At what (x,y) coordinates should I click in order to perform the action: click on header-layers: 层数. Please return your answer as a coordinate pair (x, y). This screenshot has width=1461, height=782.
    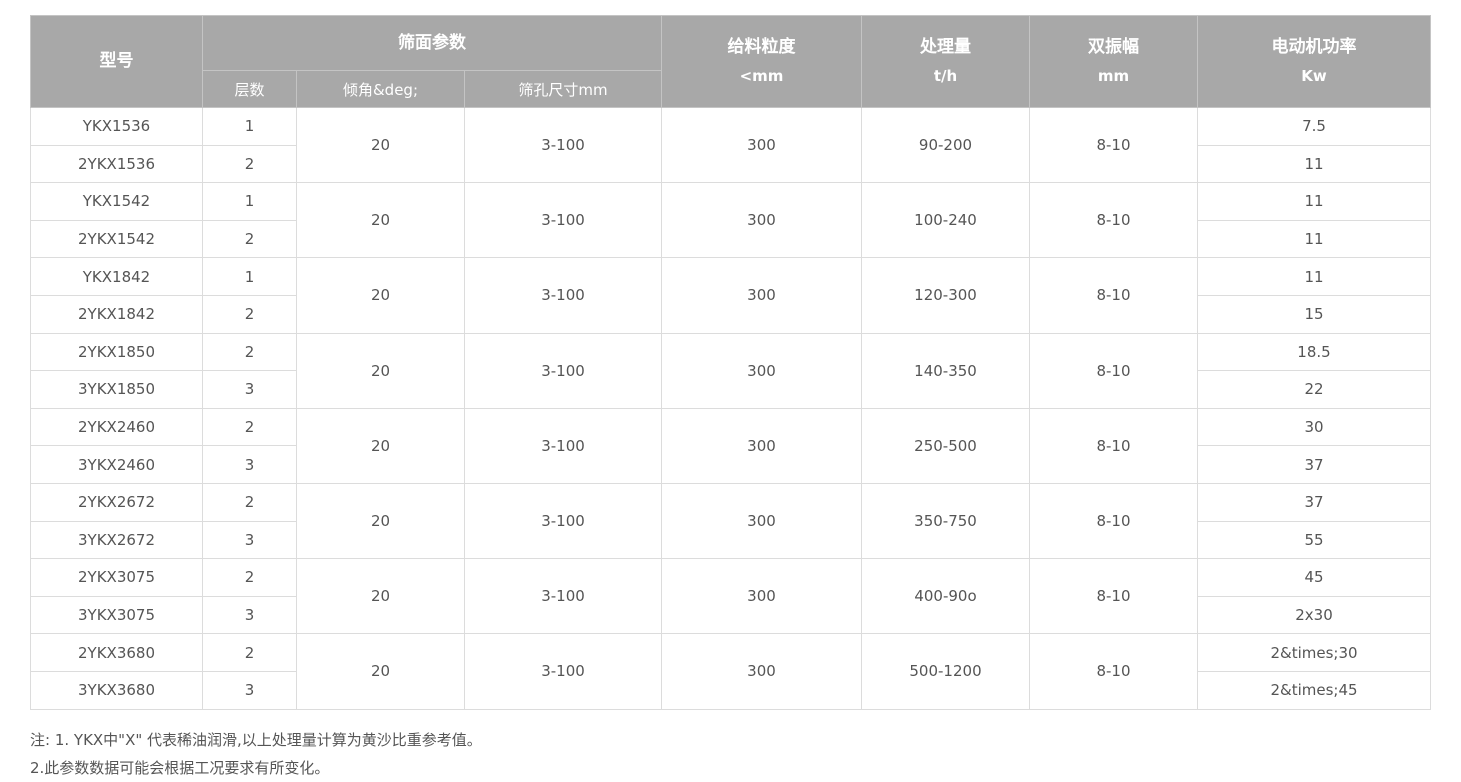
    Looking at the image, I should click on (249, 89).